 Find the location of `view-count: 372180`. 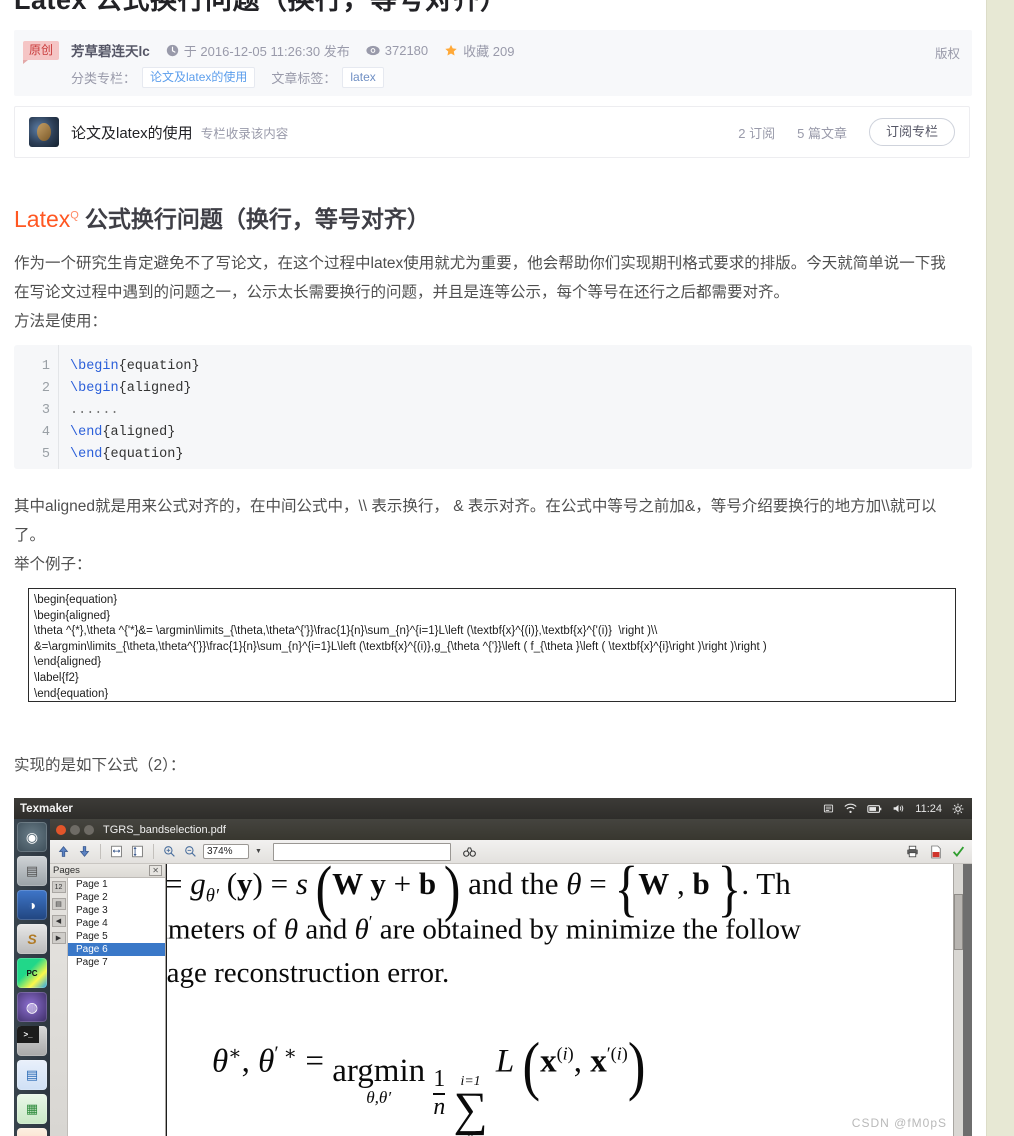

view-count: 372180 is located at coordinates (397, 50).